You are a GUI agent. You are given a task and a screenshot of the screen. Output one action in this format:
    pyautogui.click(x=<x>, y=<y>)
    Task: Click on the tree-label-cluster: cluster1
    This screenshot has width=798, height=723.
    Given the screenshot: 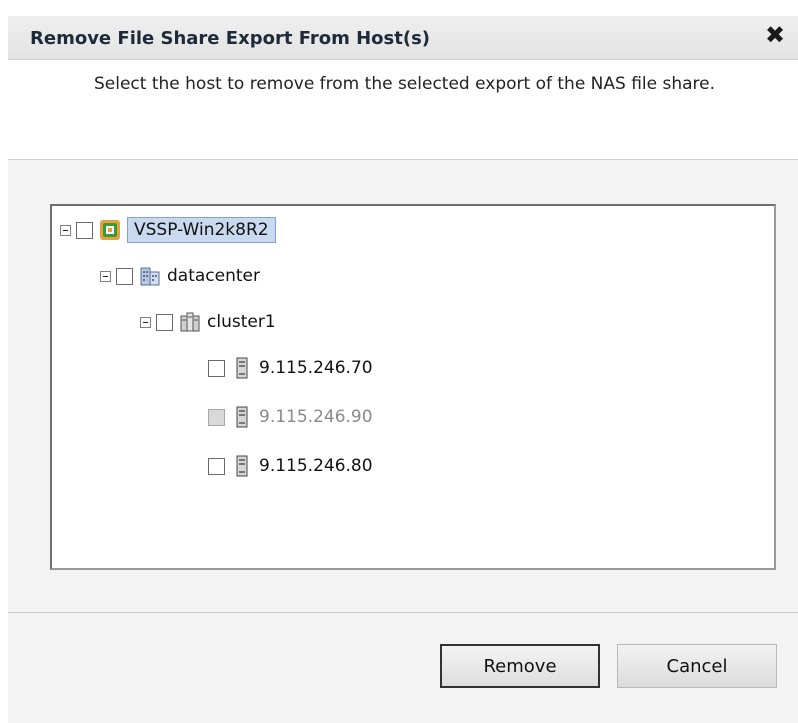 What is the action you would take?
    pyautogui.click(x=241, y=322)
    